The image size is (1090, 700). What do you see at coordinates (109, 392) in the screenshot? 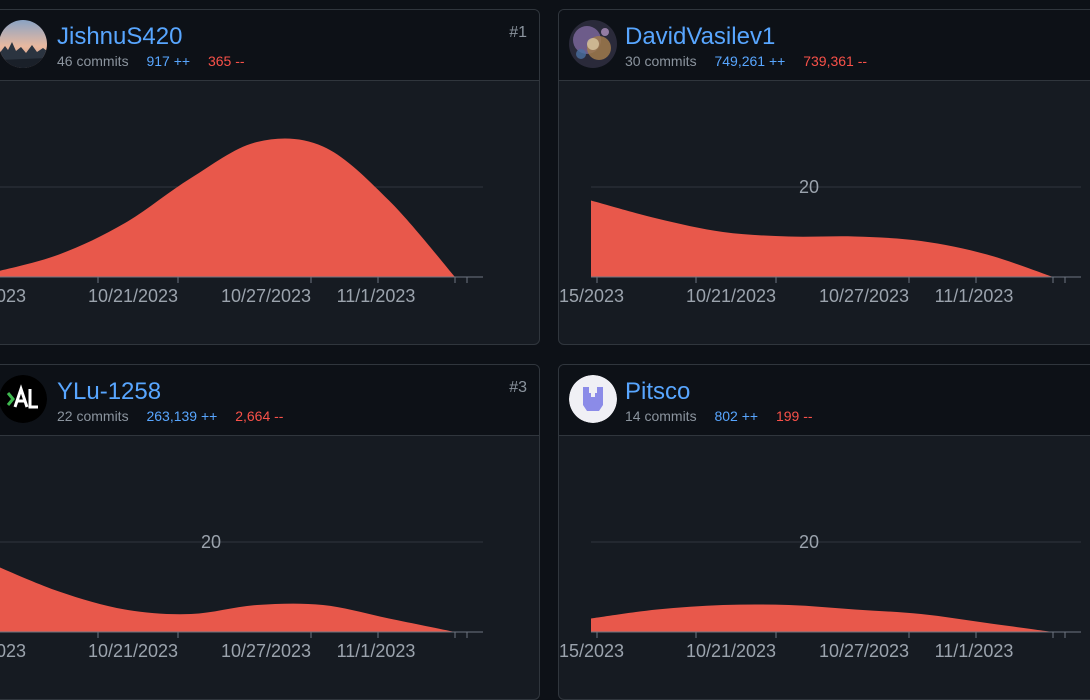
I see `contributor-username: YLu-1258` at bounding box center [109, 392].